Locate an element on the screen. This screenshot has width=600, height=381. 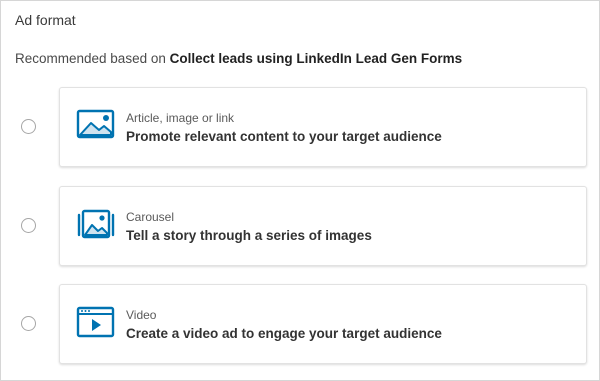
option-description: Tell a story through a series of images is located at coordinates (249, 235).